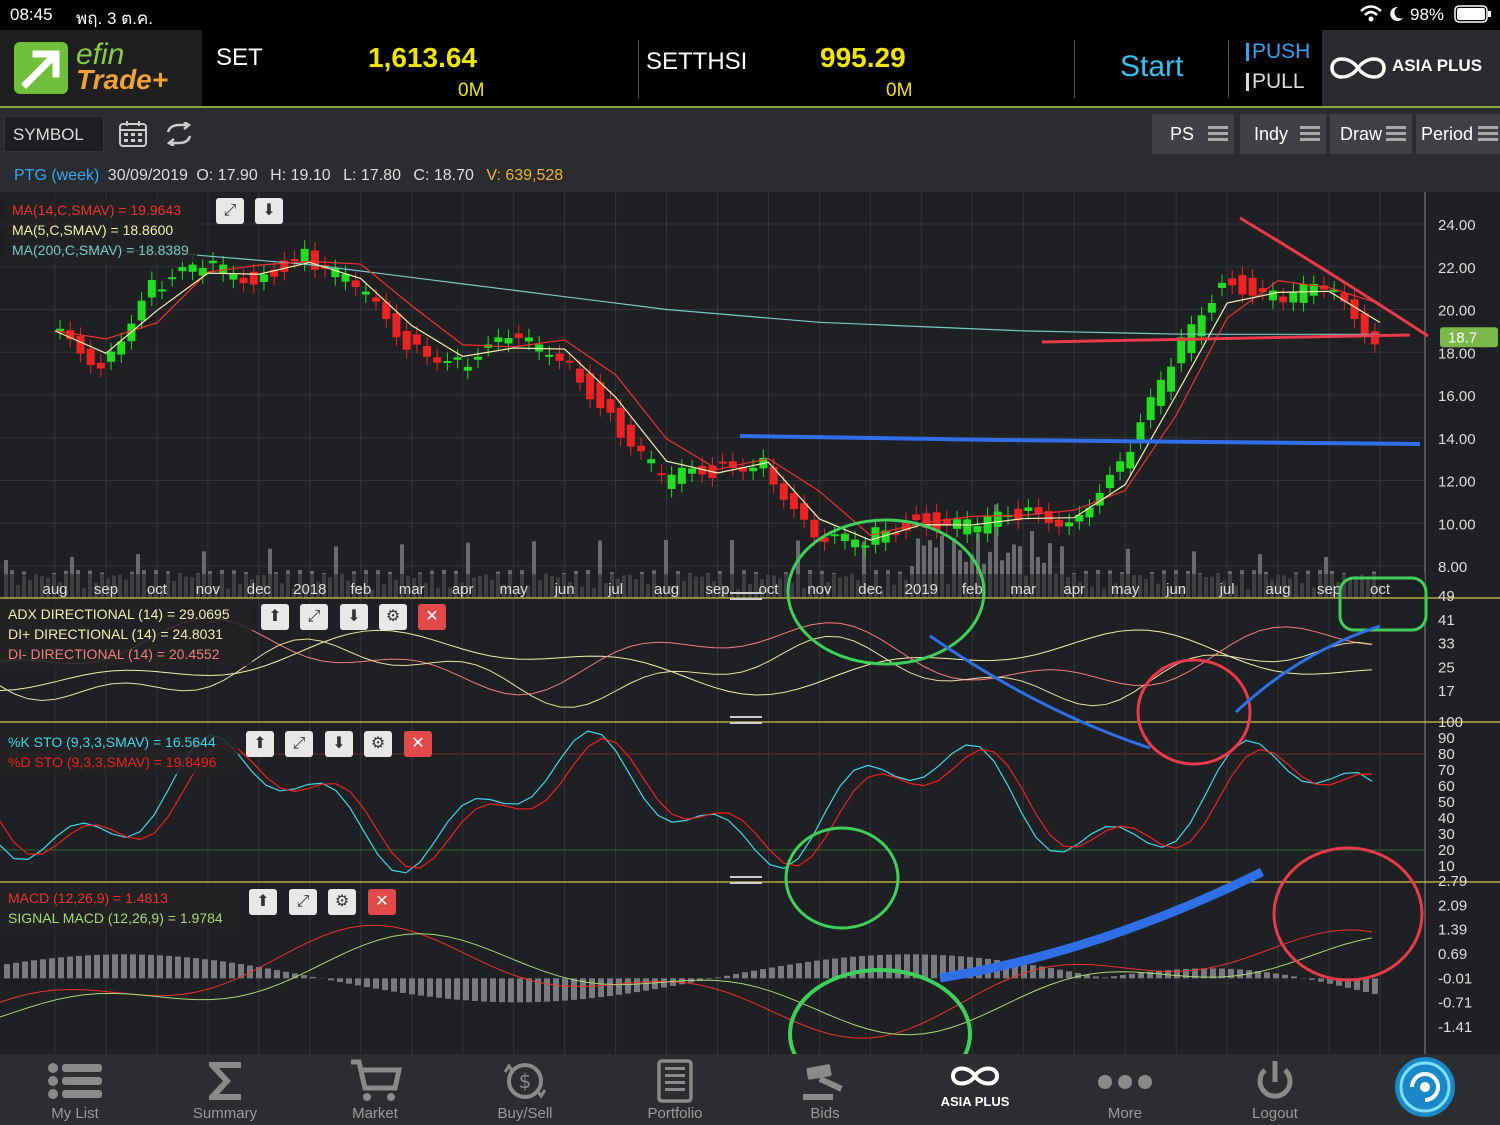 The height and width of the screenshot is (1125, 1500). What do you see at coordinates (972, 589) in the screenshot?
I see `time-axis-label: feb` at bounding box center [972, 589].